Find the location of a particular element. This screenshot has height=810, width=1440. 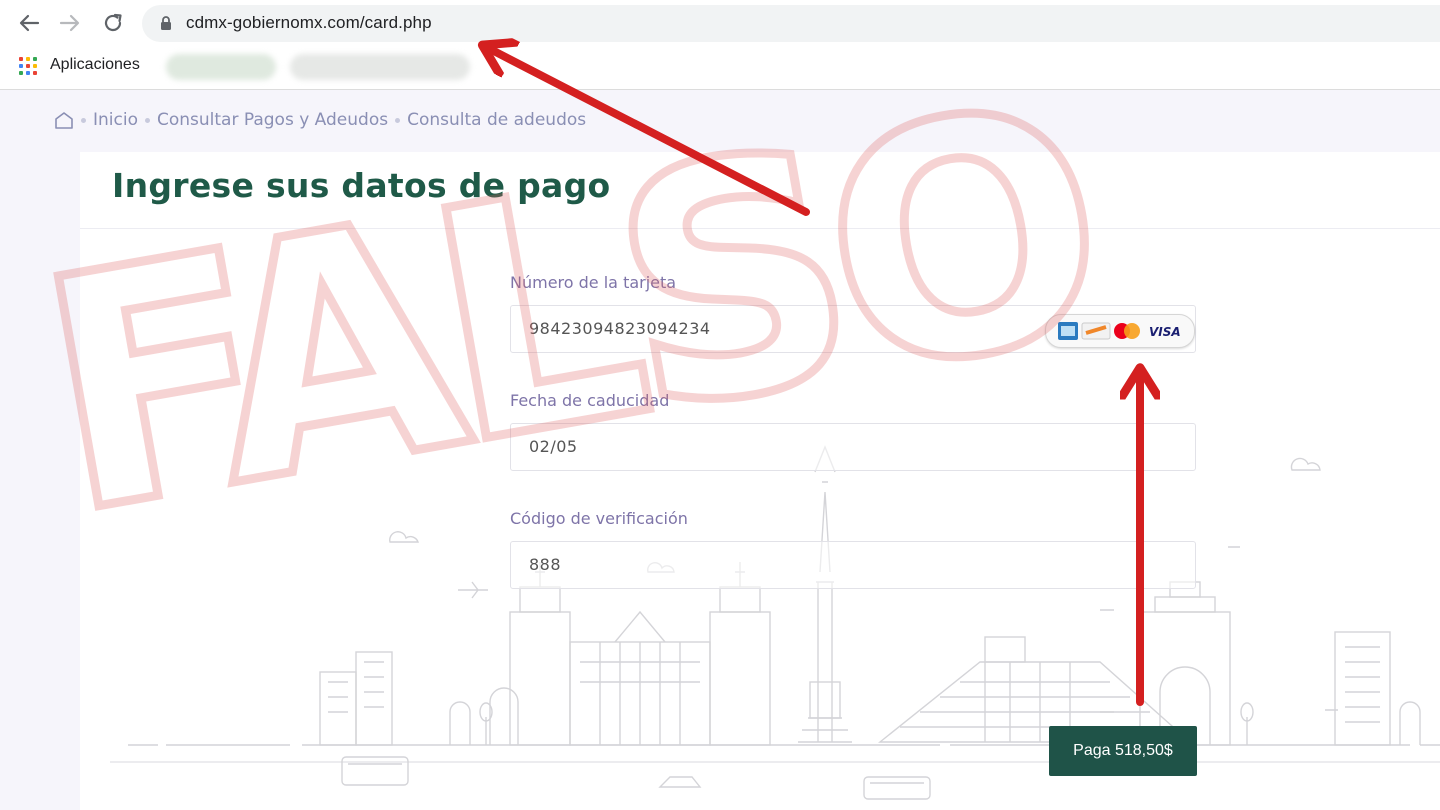

reload-icon is located at coordinates (113, 22).